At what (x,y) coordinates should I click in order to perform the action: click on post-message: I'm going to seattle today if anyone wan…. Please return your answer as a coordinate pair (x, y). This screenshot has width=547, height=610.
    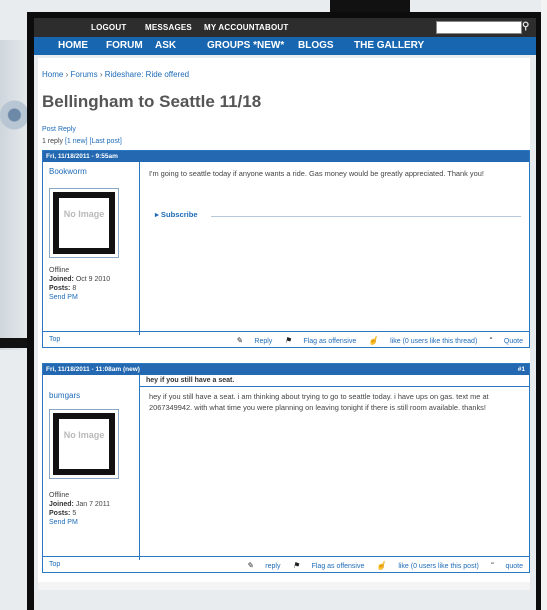
    Looking at the image, I should click on (316, 173).